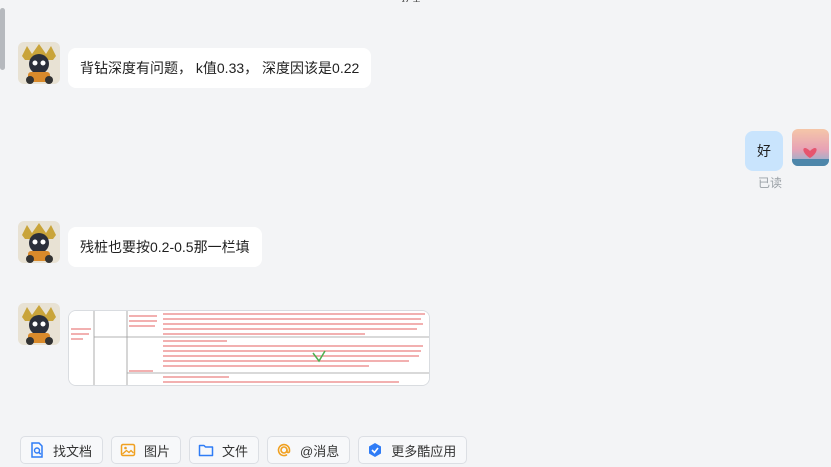  What do you see at coordinates (249, 348) in the screenshot?
I see `image-message` at bounding box center [249, 348].